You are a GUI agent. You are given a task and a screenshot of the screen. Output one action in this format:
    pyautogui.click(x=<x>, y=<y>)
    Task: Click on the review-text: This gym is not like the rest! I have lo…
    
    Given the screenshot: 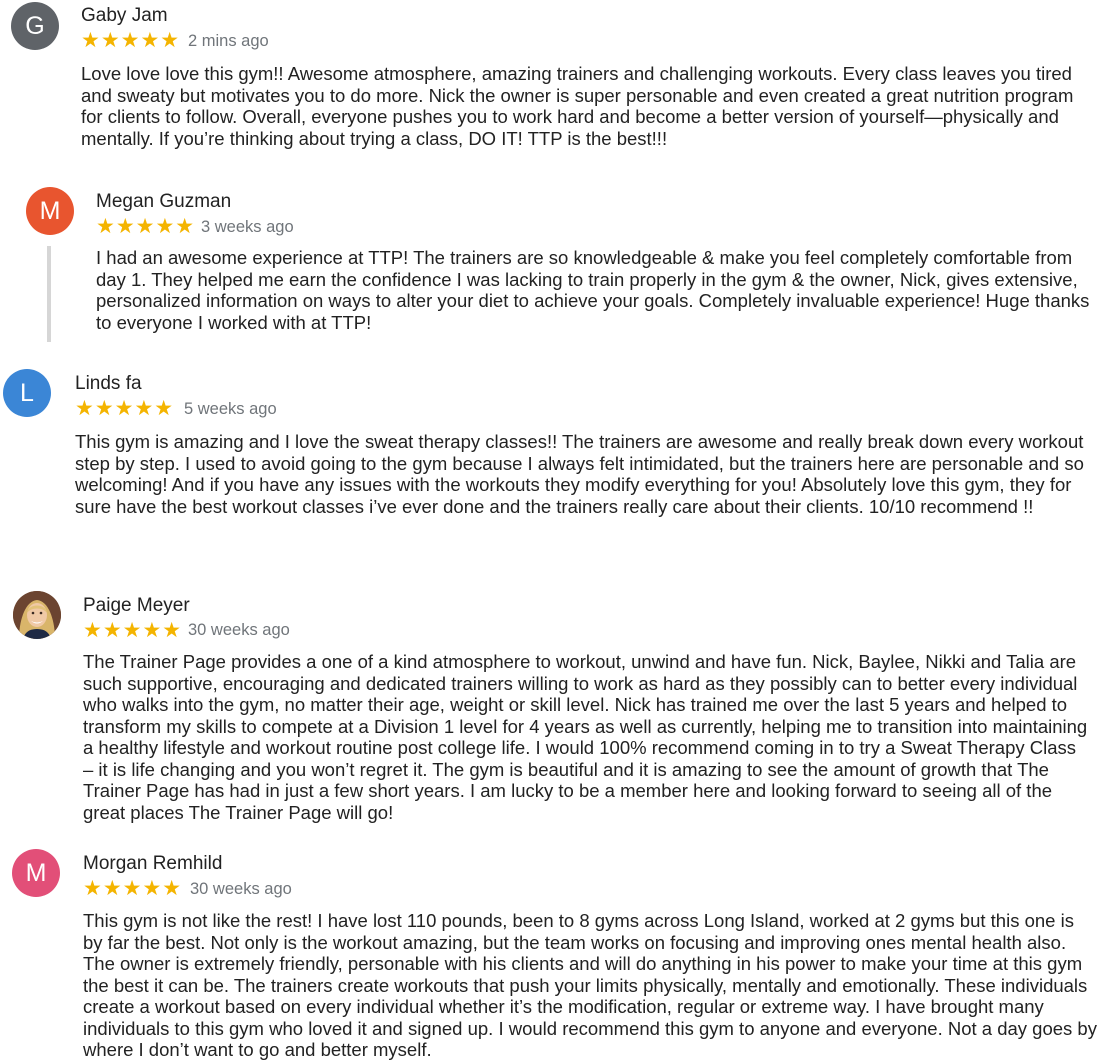 What is the action you would take?
    pyautogui.click(x=590, y=985)
    